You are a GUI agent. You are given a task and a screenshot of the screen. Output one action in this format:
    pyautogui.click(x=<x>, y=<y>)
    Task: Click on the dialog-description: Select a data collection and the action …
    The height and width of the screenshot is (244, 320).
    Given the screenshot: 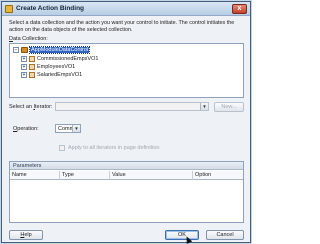 What is the action you would take?
    pyautogui.click(x=122, y=26)
    